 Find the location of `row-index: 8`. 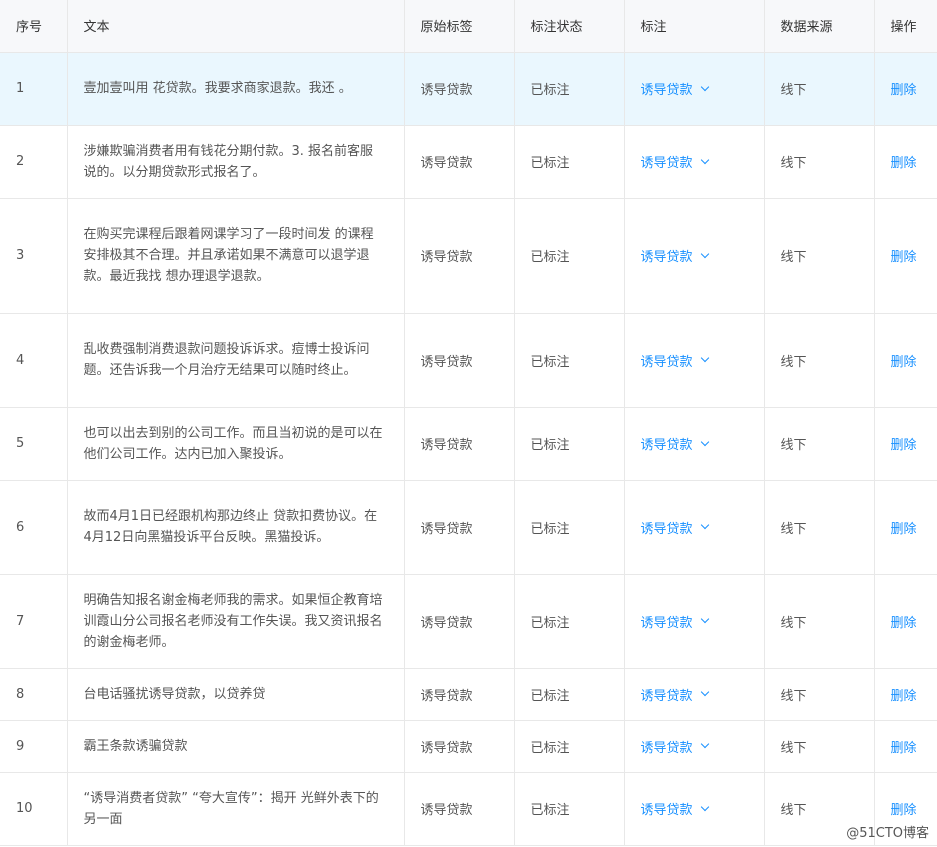

row-index: 8 is located at coordinates (34, 694).